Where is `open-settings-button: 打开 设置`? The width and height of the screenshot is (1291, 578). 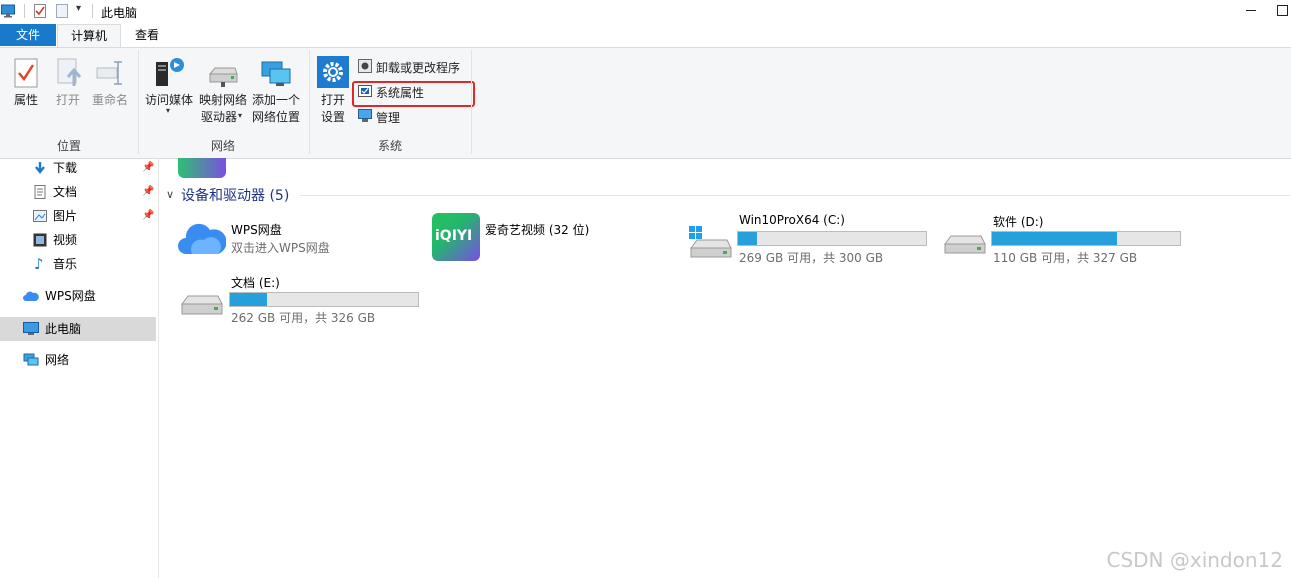 open-settings-button: 打开 设置 is located at coordinates (333, 91).